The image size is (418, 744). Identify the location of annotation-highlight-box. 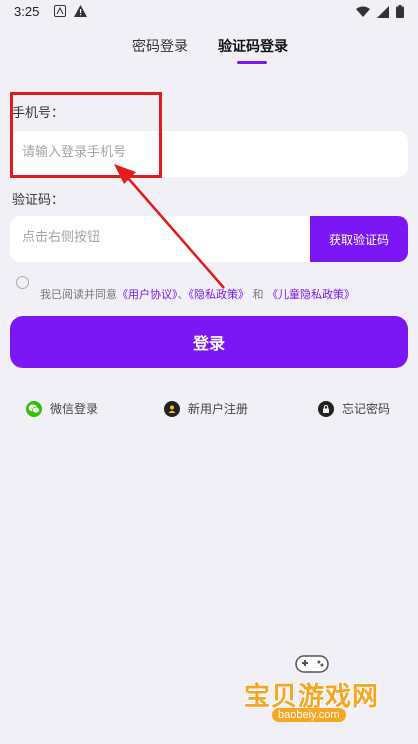
(86, 135).